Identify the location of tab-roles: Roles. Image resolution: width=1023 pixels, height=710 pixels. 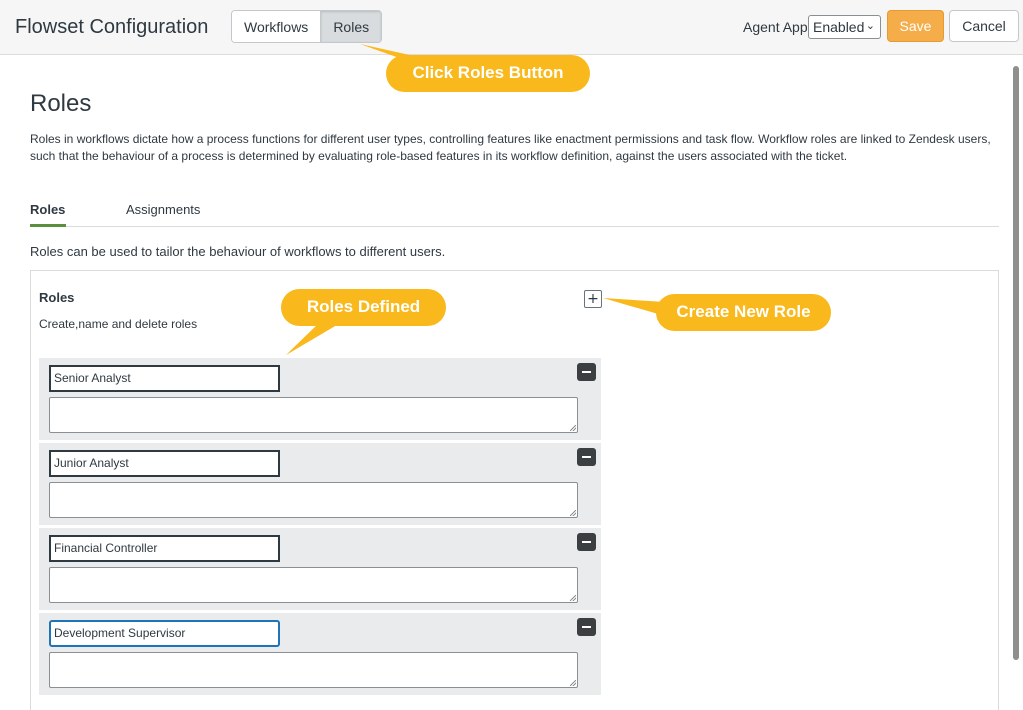
(48, 214).